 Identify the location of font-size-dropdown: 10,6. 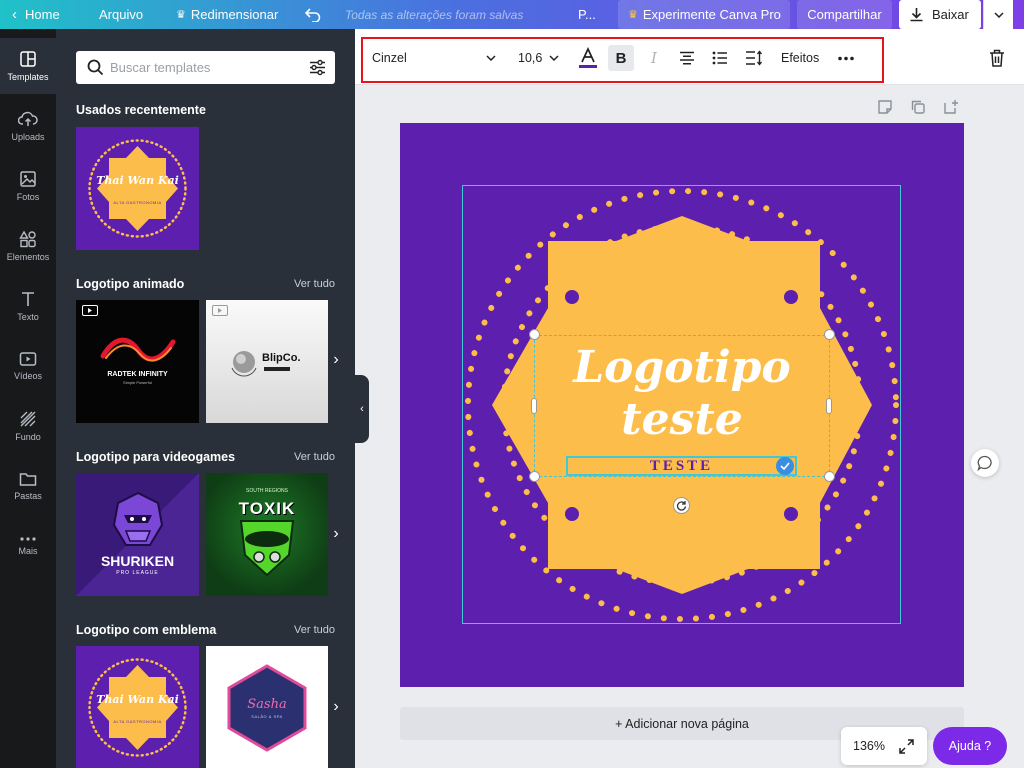
(540, 58).